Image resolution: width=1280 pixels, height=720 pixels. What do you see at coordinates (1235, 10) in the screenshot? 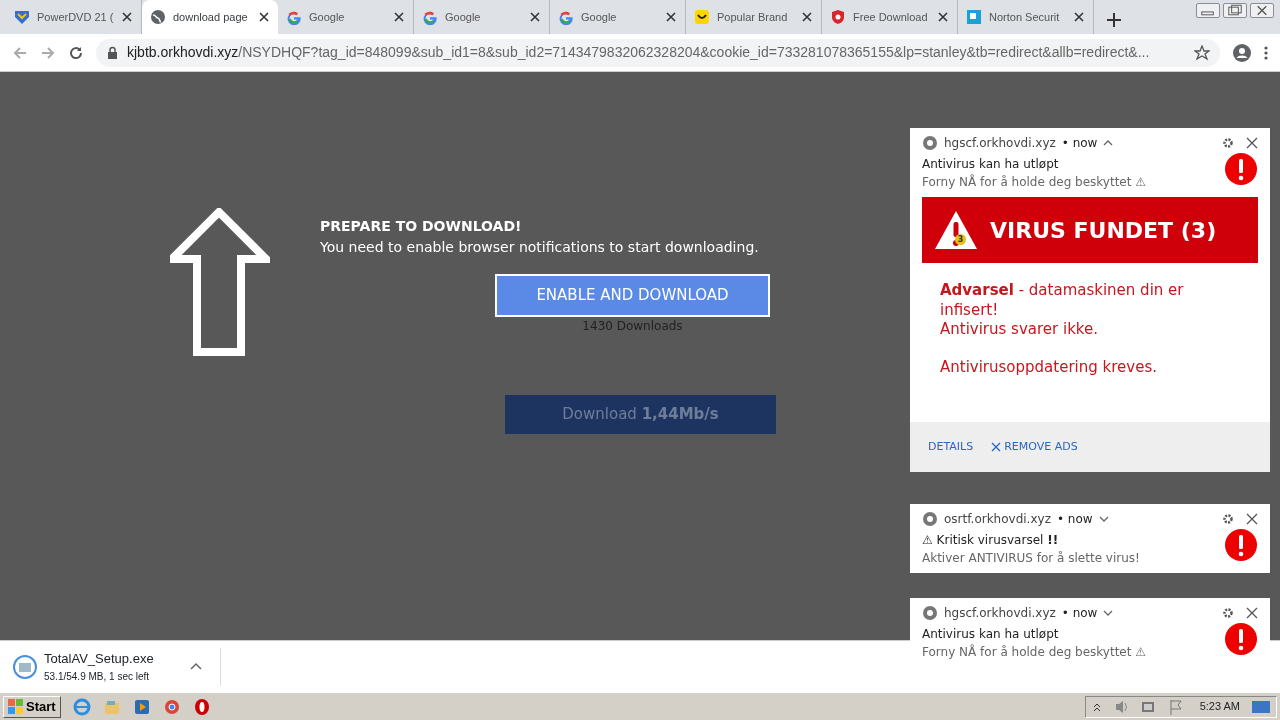
I see `restore-icon` at bounding box center [1235, 10].